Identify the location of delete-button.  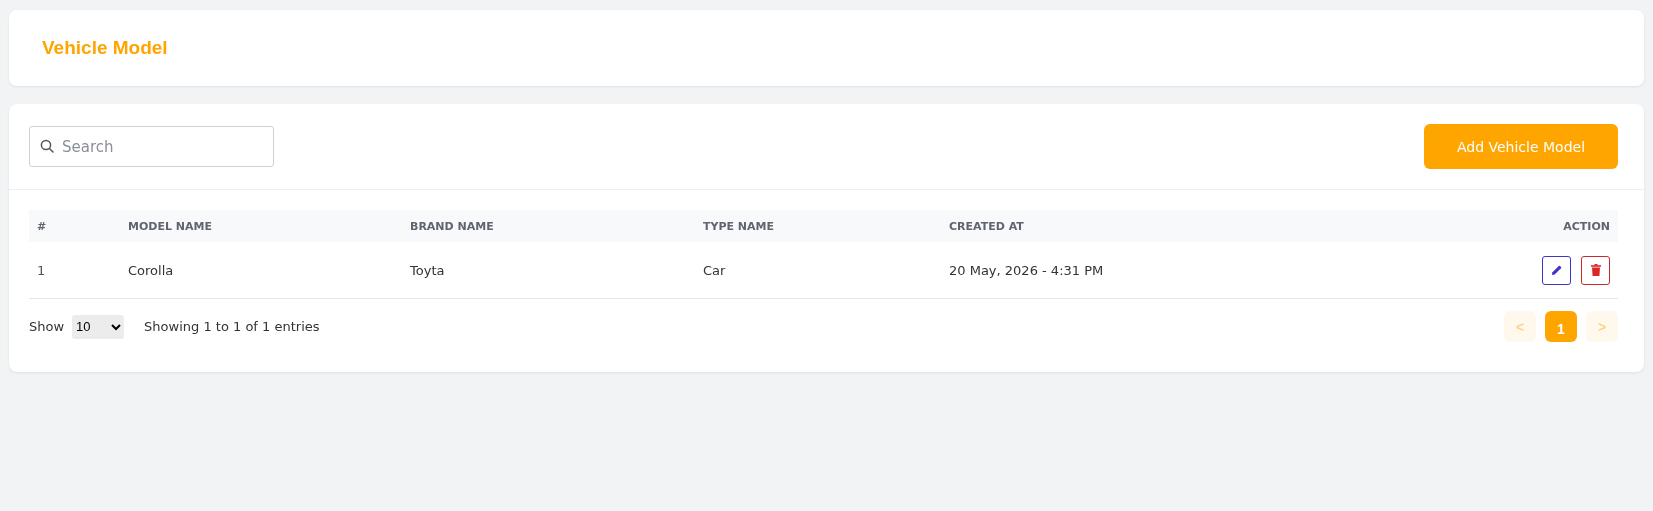
(1595, 270).